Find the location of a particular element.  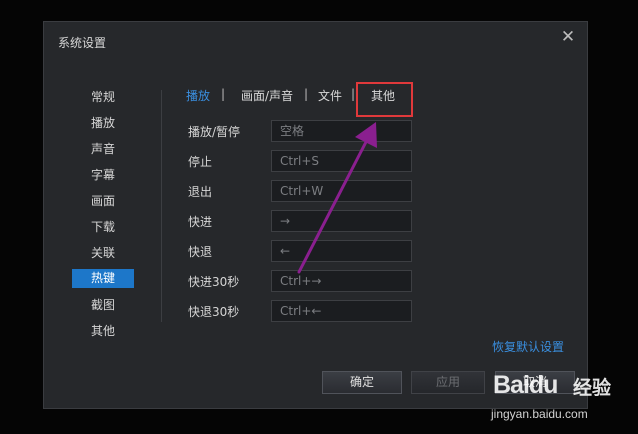

sidebar-item-playback: 播放 is located at coordinates (103, 123).